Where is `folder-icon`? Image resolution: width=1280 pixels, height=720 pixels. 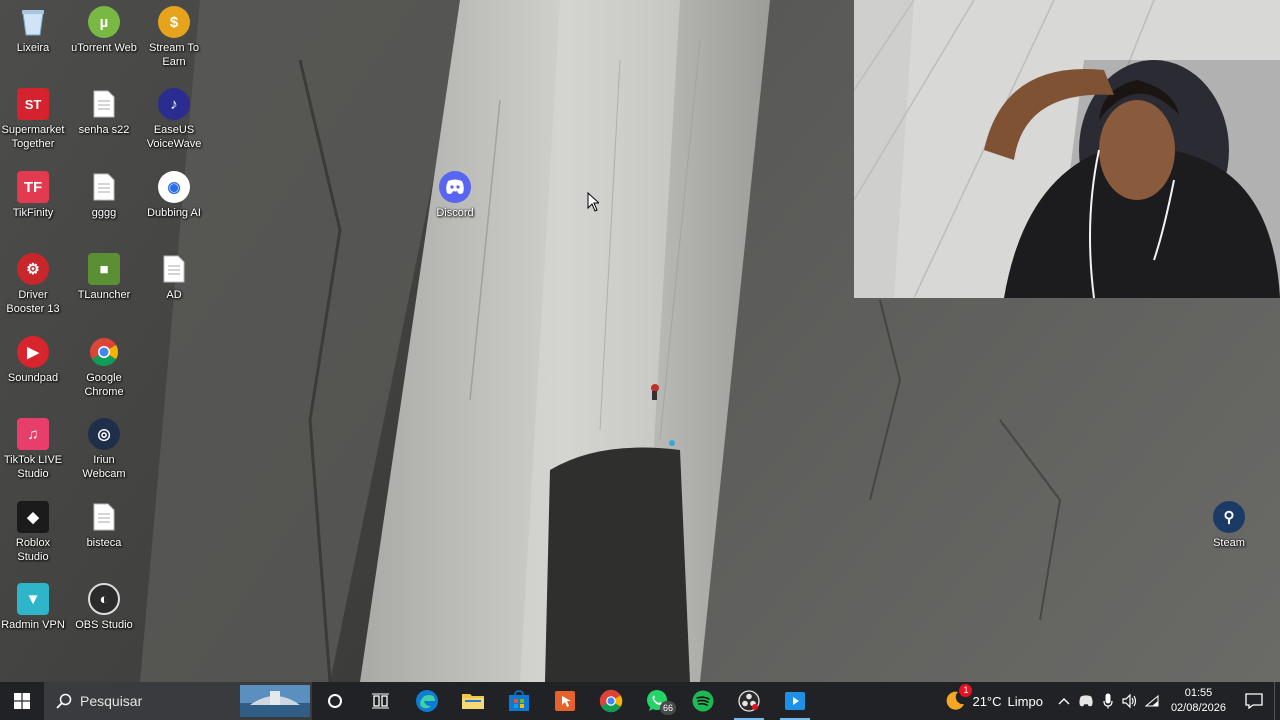 folder-icon is located at coordinates (473, 701).